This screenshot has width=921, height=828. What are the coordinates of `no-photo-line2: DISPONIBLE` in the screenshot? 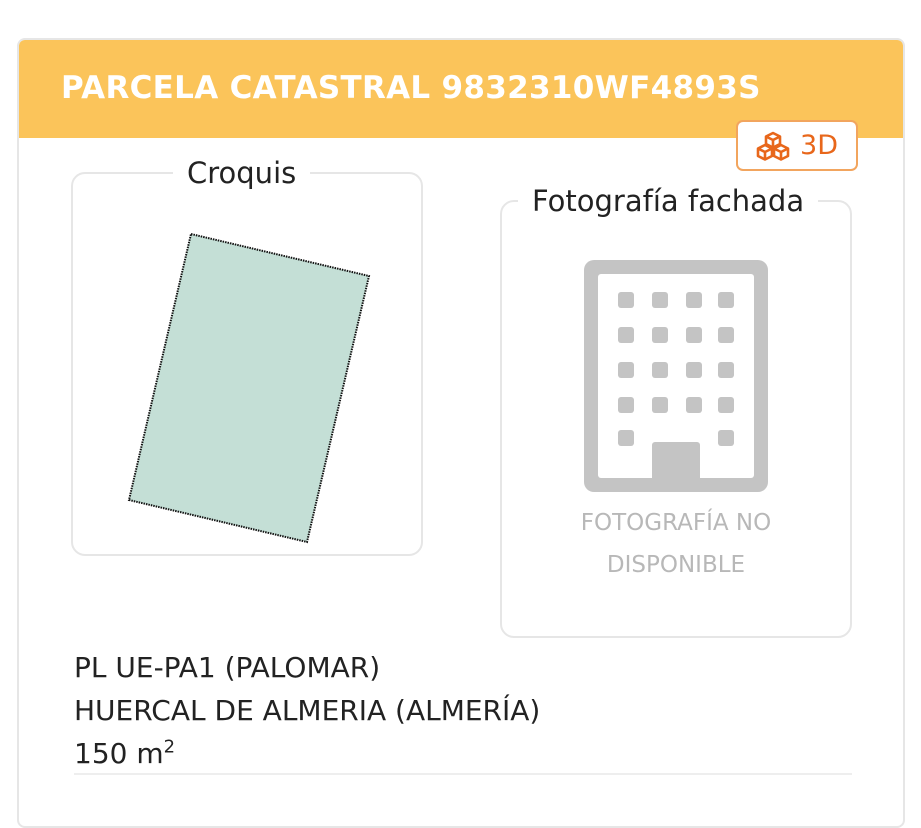 It's located at (676, 565).